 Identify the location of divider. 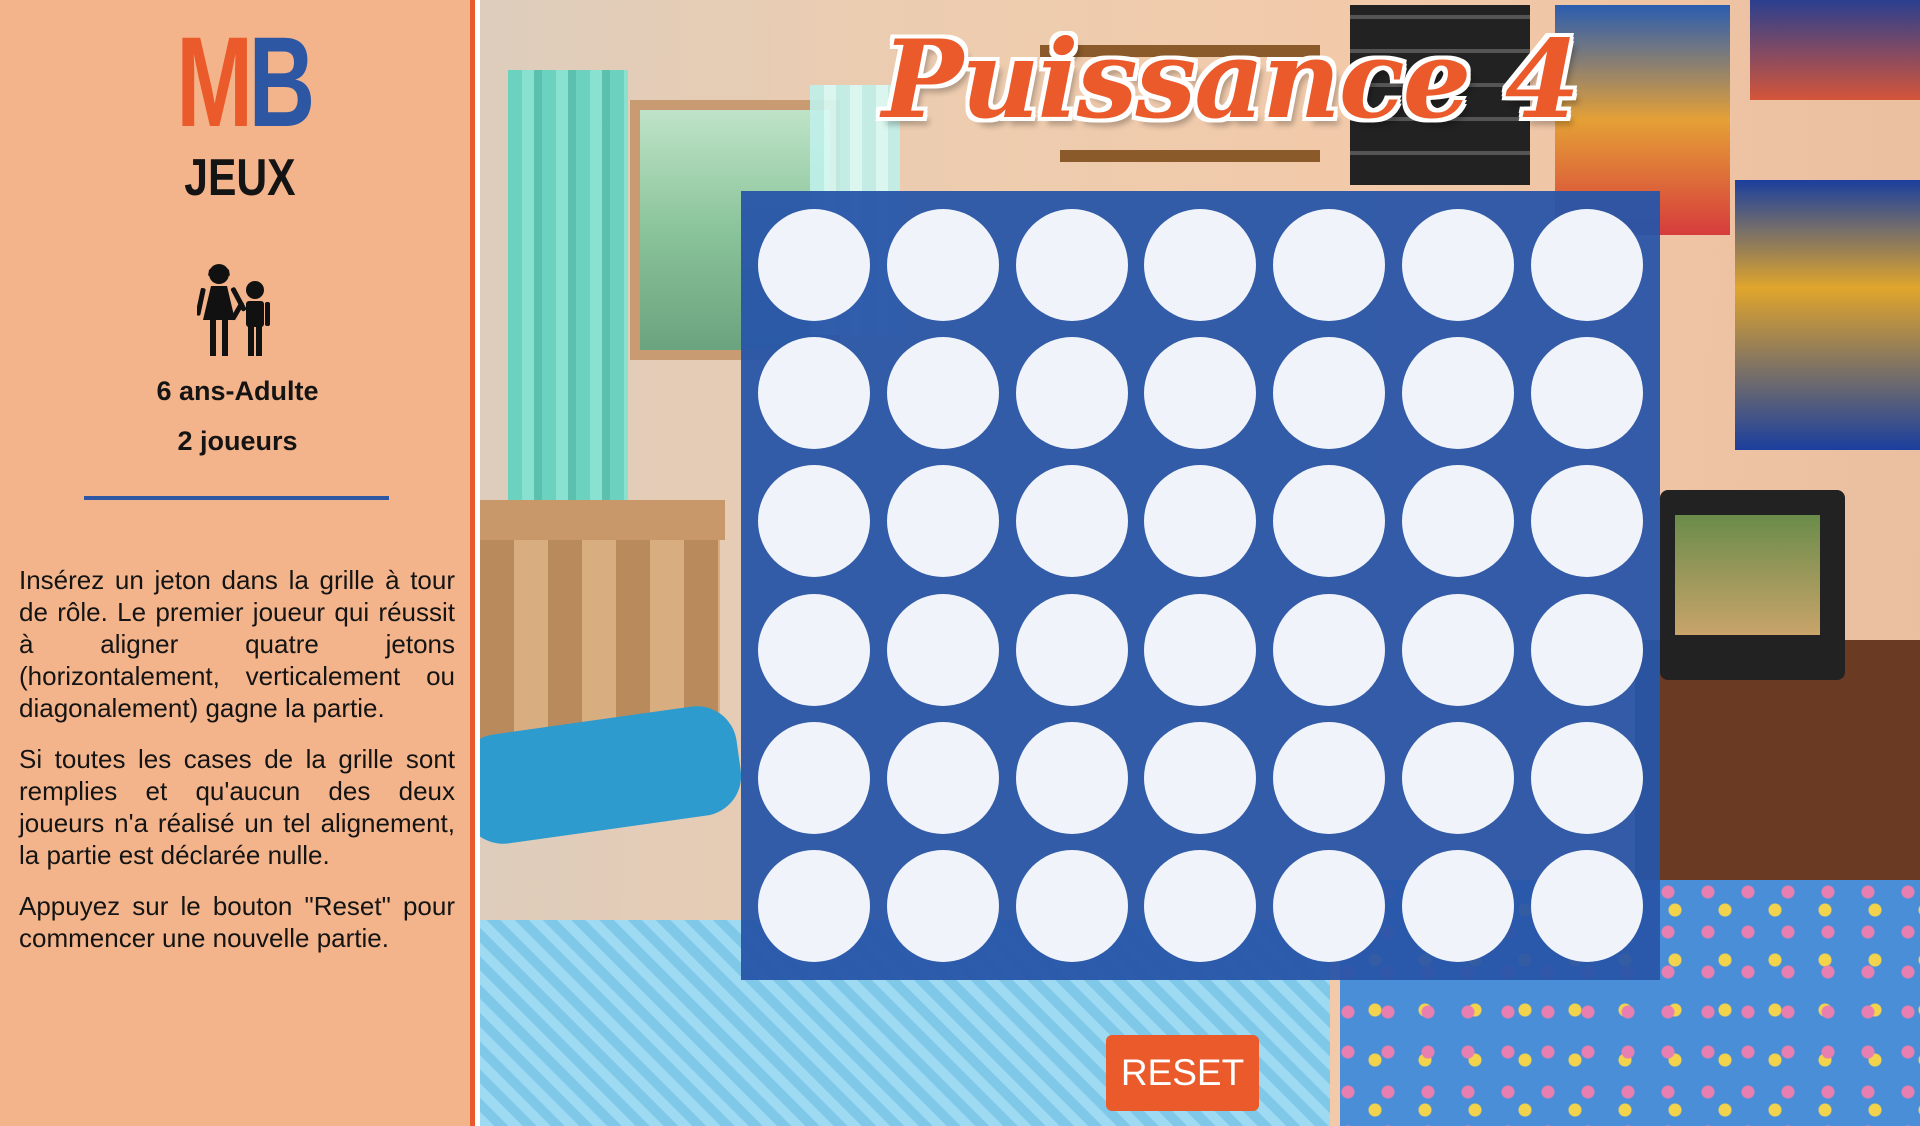
(236, 498).